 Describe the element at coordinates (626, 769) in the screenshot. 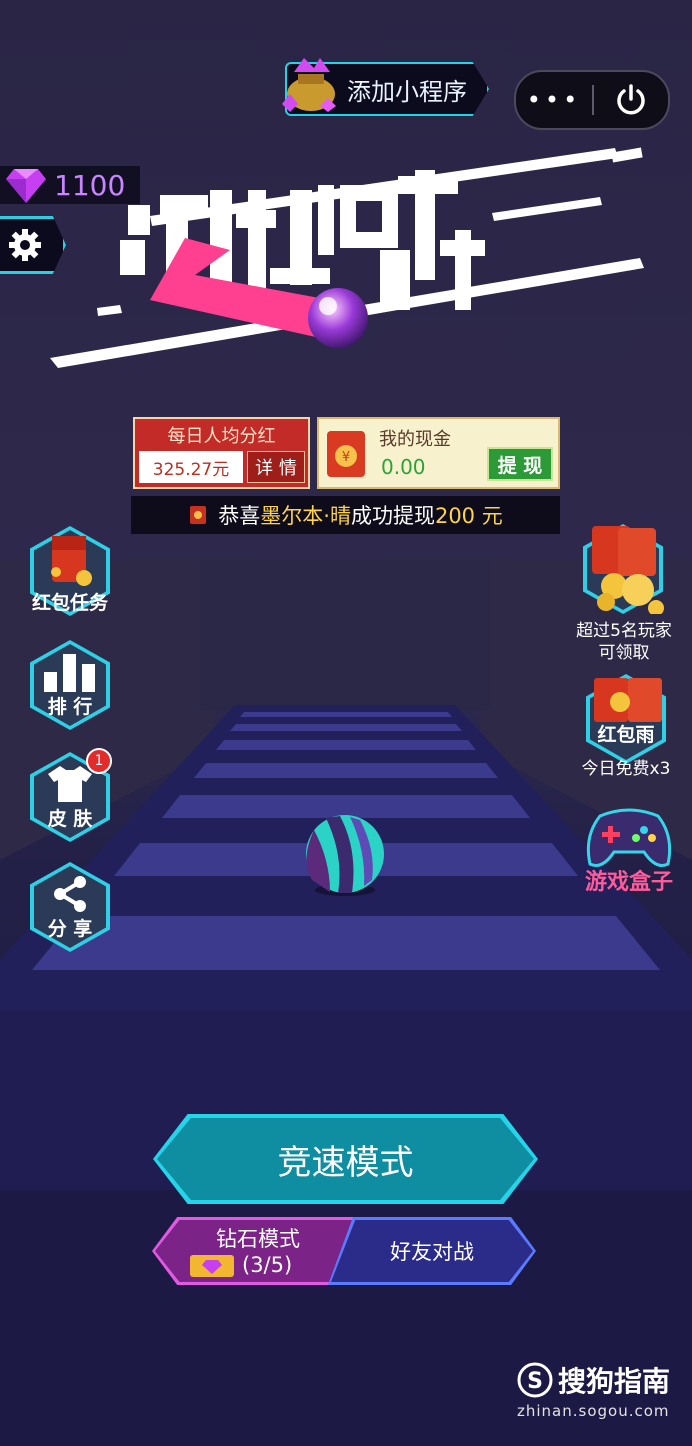

I see `free-today-text: 今日免费x3` at that location.